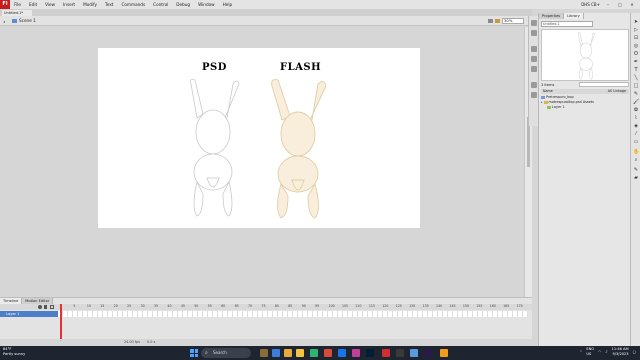 The height and width of the screenshot is (360, 640). I want to click on frame-tick-label: 65, so click(236, 306).